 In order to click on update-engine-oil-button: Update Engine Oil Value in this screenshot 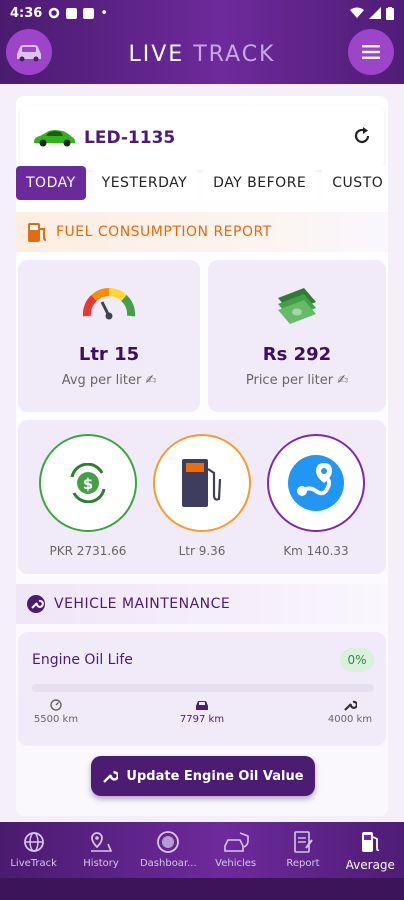, I will do `click(203, 776)`.